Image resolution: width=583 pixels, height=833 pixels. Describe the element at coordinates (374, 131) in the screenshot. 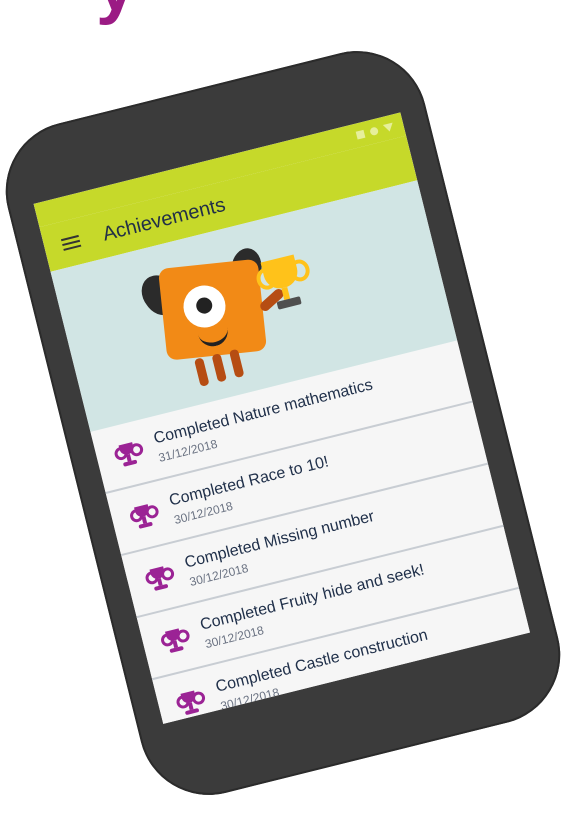

I see `wifi-icon` at that location.